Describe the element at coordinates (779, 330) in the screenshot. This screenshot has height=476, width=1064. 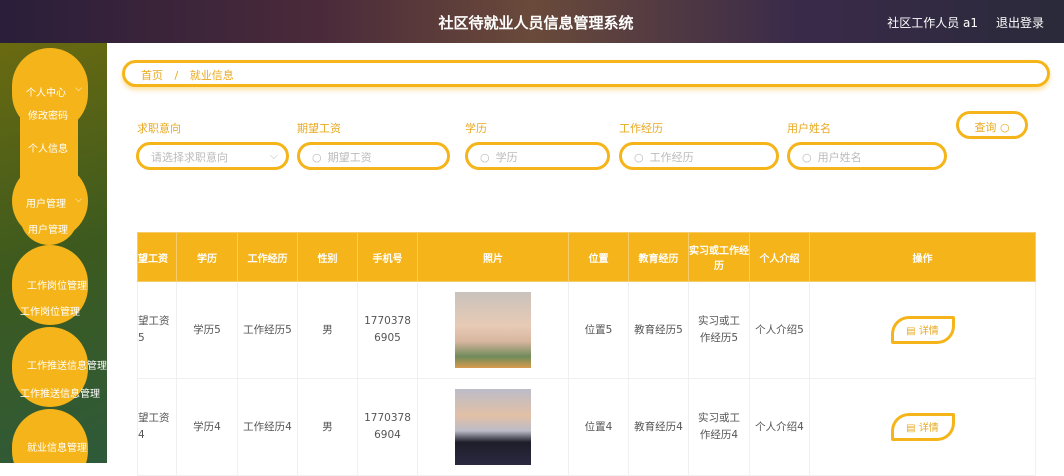
I see `cell-intro: 个人介绍5` at that location.